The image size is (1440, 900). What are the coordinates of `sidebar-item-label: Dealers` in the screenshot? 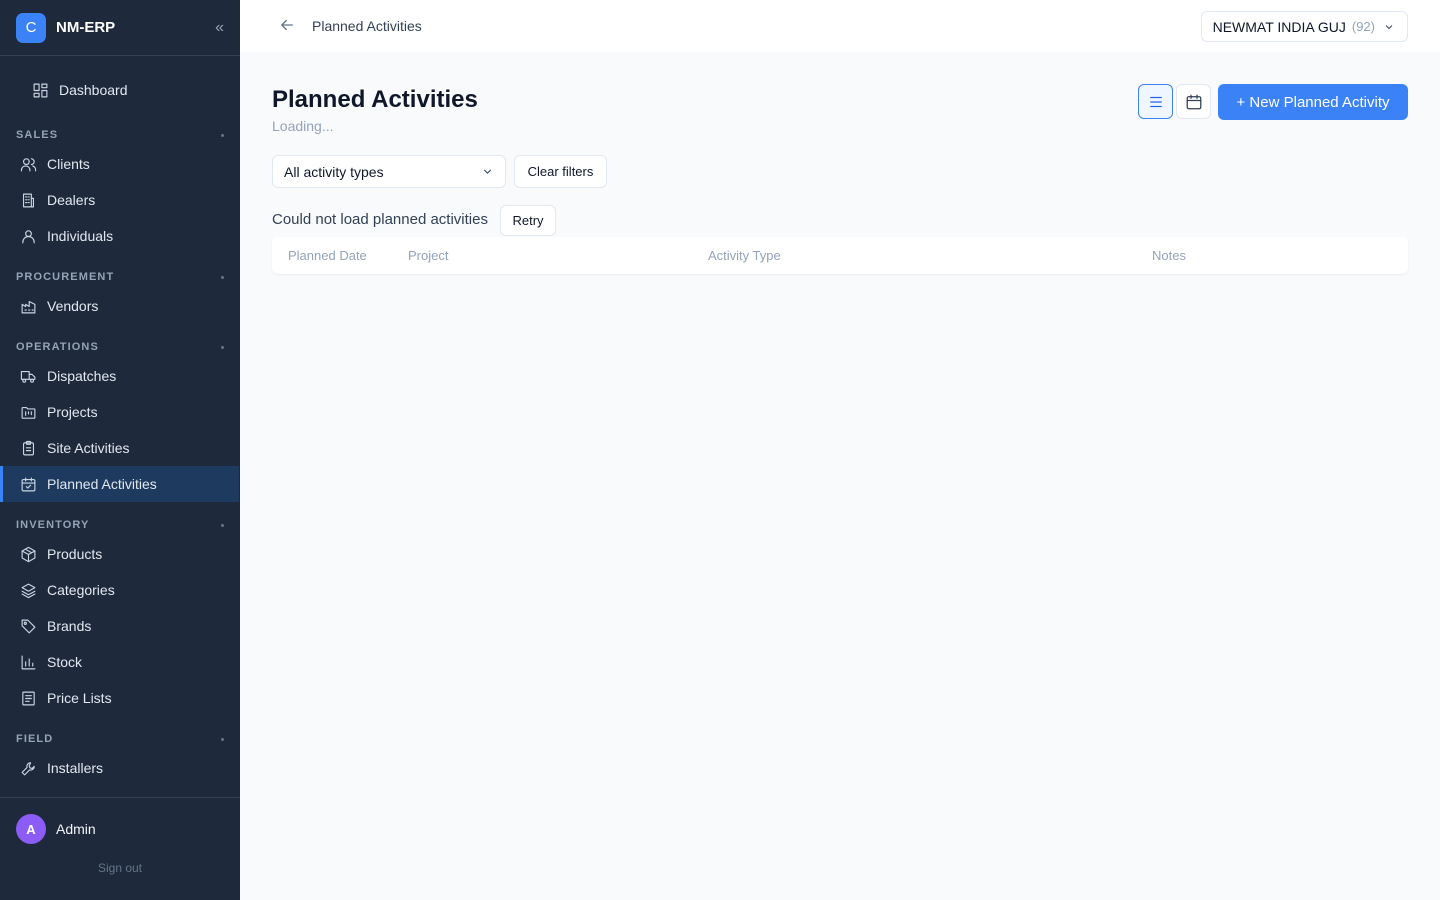 It's located at (71, 200).